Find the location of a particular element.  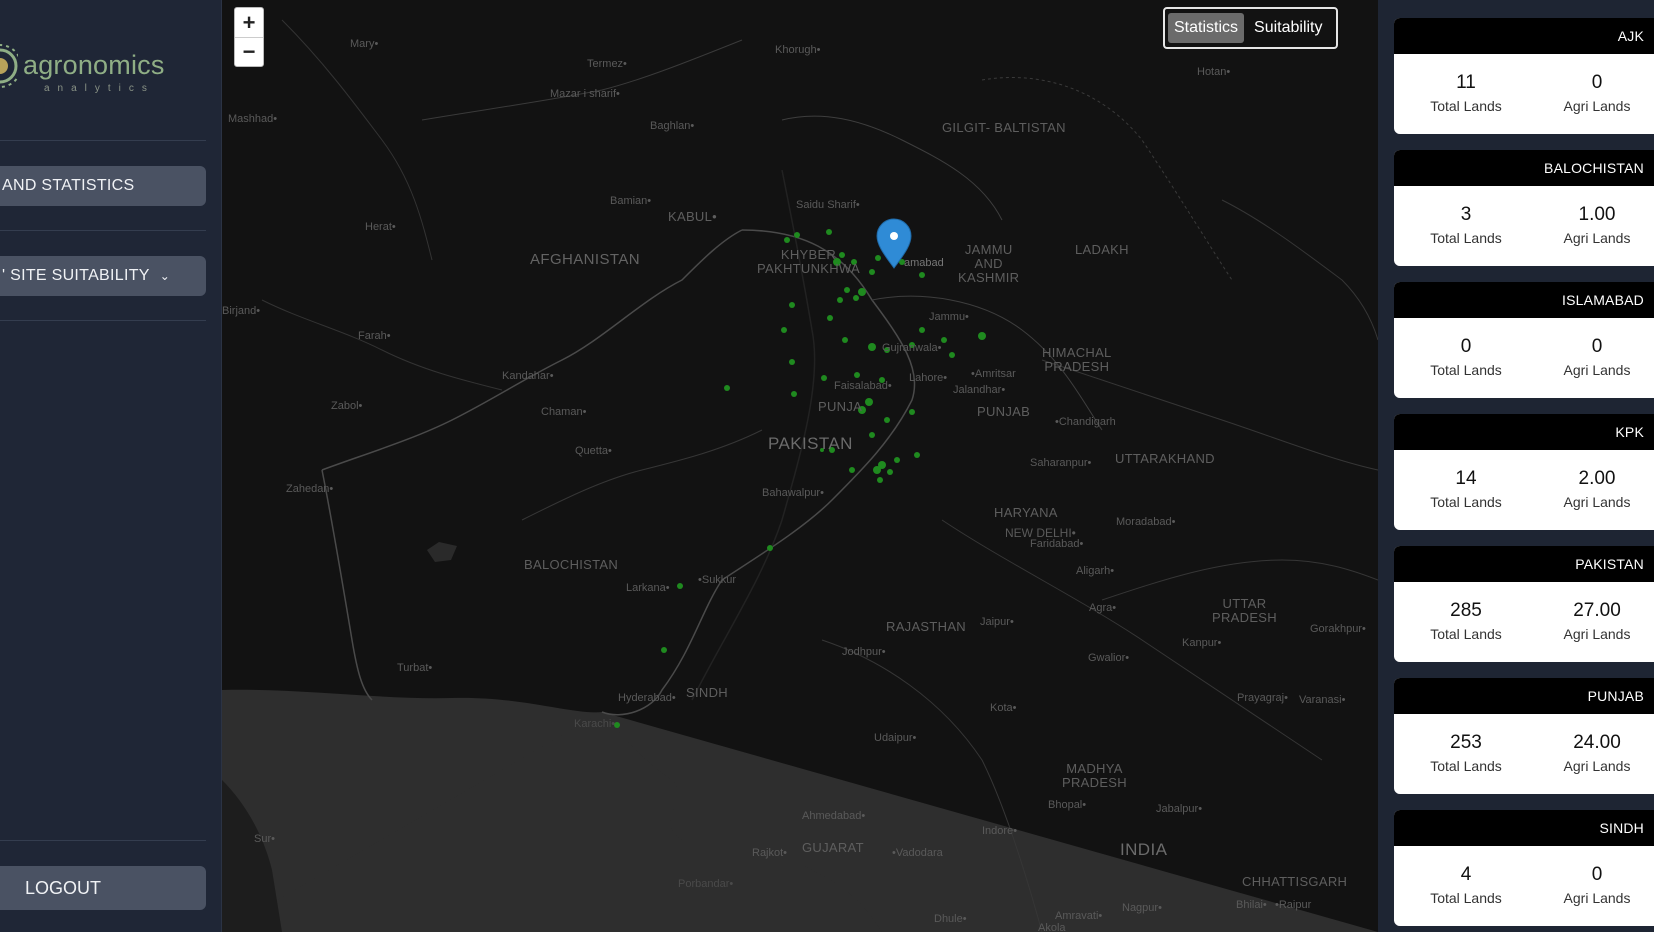

agri-lands-stat: 2.00 Agri Lands is located at coordinates (1595, 489).